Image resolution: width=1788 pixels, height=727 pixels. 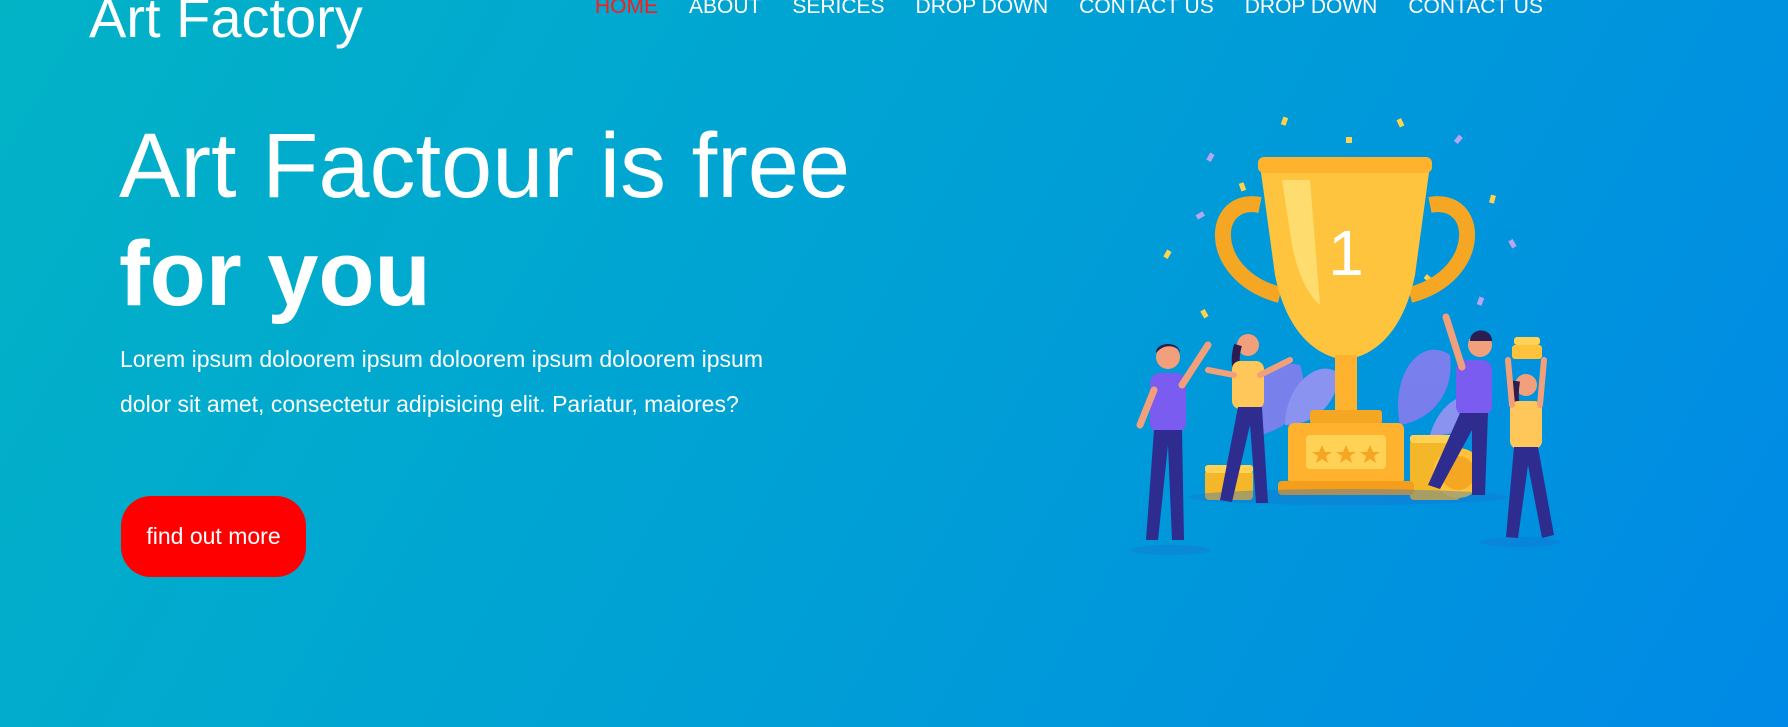 I want to click on nav-item-contact-1: CONTACT US, so click(x=1146, y=10).